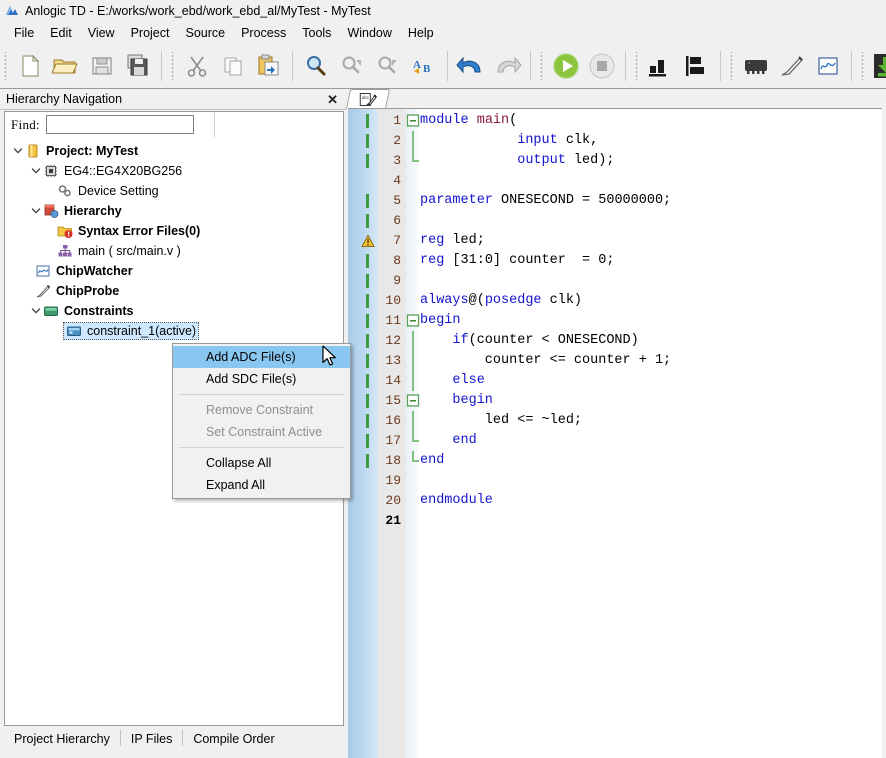  I want to click on menu-help: Help, so click(421, 33).